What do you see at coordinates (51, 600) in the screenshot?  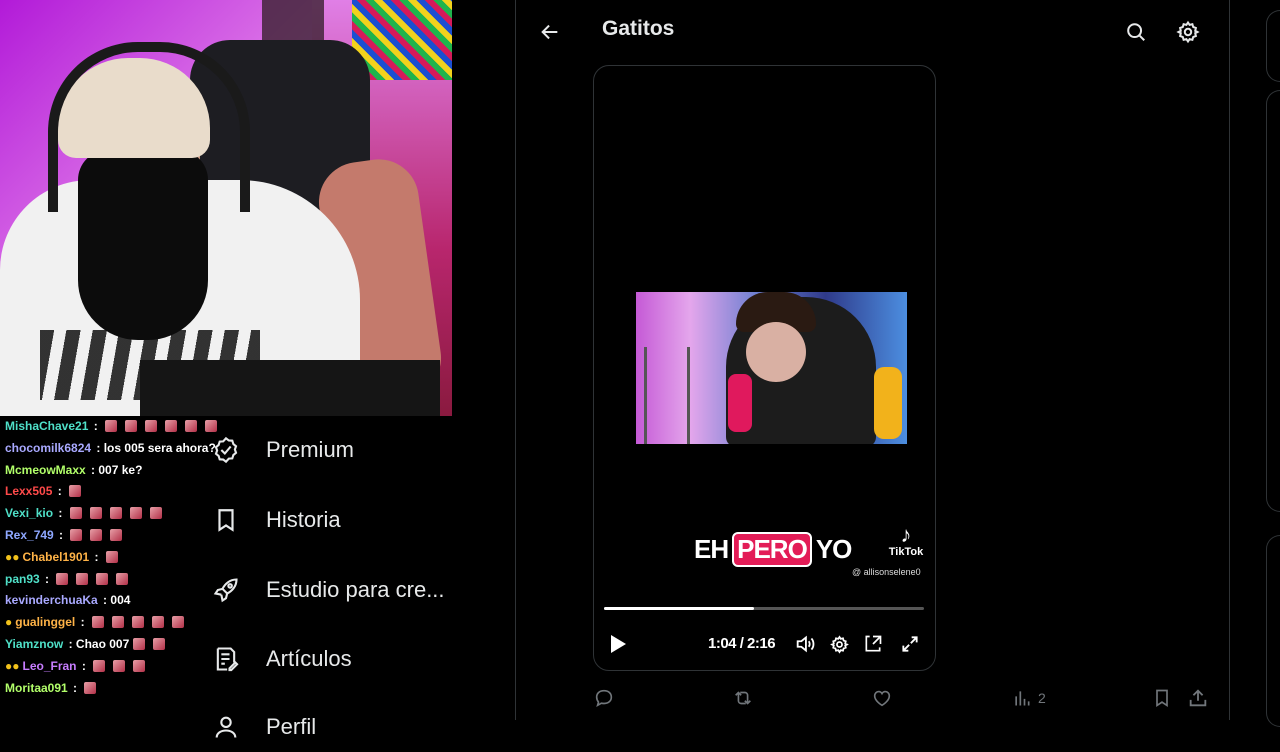 I see `chat-username: kevinderchuaKa` at bounding box center [51, 600].